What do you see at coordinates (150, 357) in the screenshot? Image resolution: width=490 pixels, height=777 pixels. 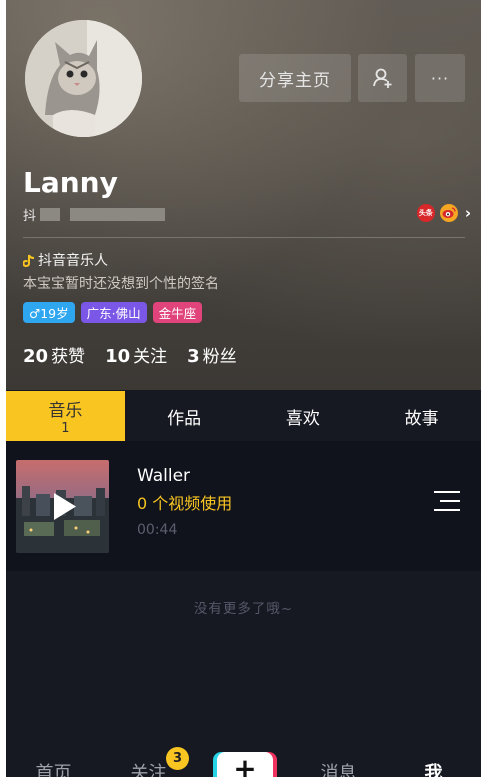 I see `following-label: 关注` at bounding box center [150, 357].